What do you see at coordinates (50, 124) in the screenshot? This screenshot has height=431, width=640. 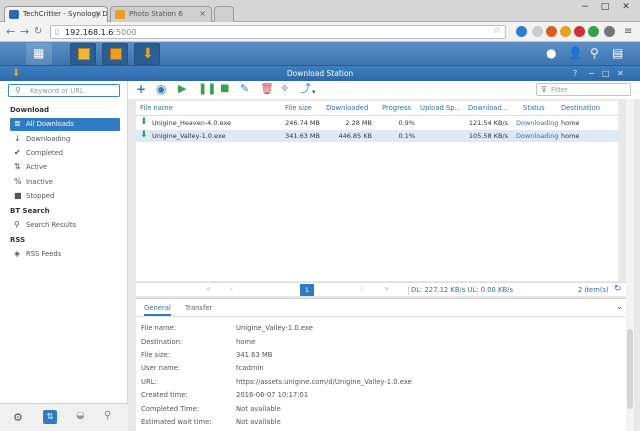 I see `sidebar-item-label: All Downloads` at bounding box center [50, 124].